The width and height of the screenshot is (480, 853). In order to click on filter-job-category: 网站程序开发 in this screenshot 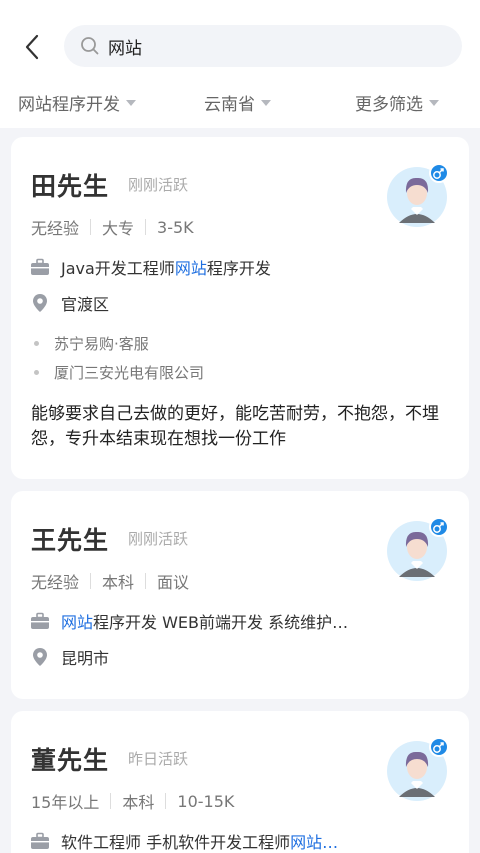, I will do `click(77, 102)`.